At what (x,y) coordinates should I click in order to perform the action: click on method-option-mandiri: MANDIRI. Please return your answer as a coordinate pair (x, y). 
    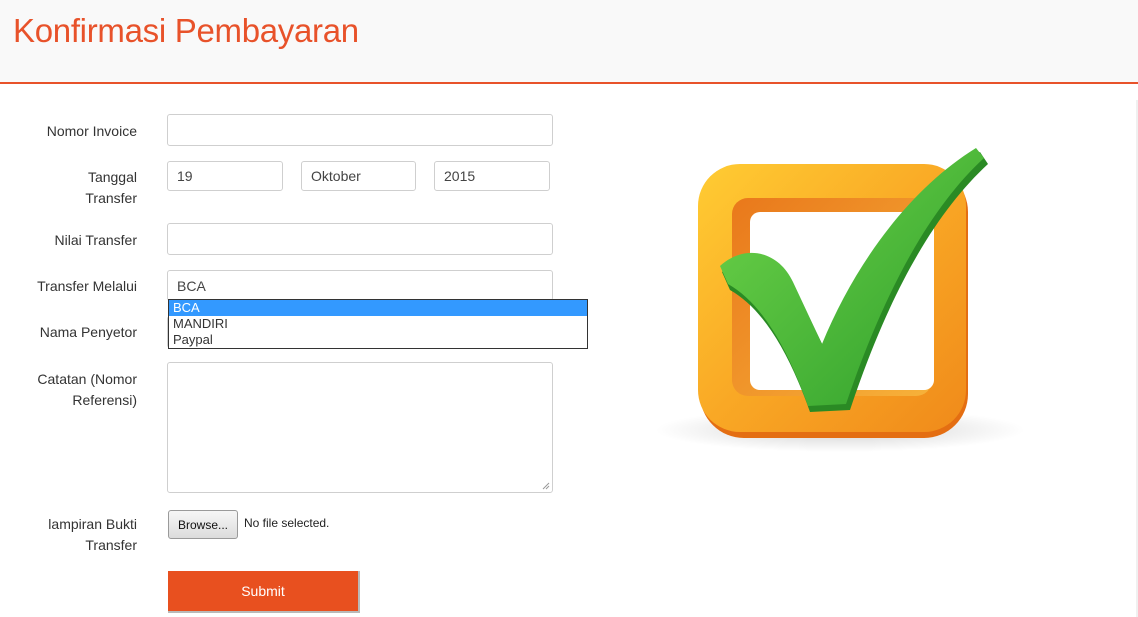
    Looking at the image, I should click on (378, 324).